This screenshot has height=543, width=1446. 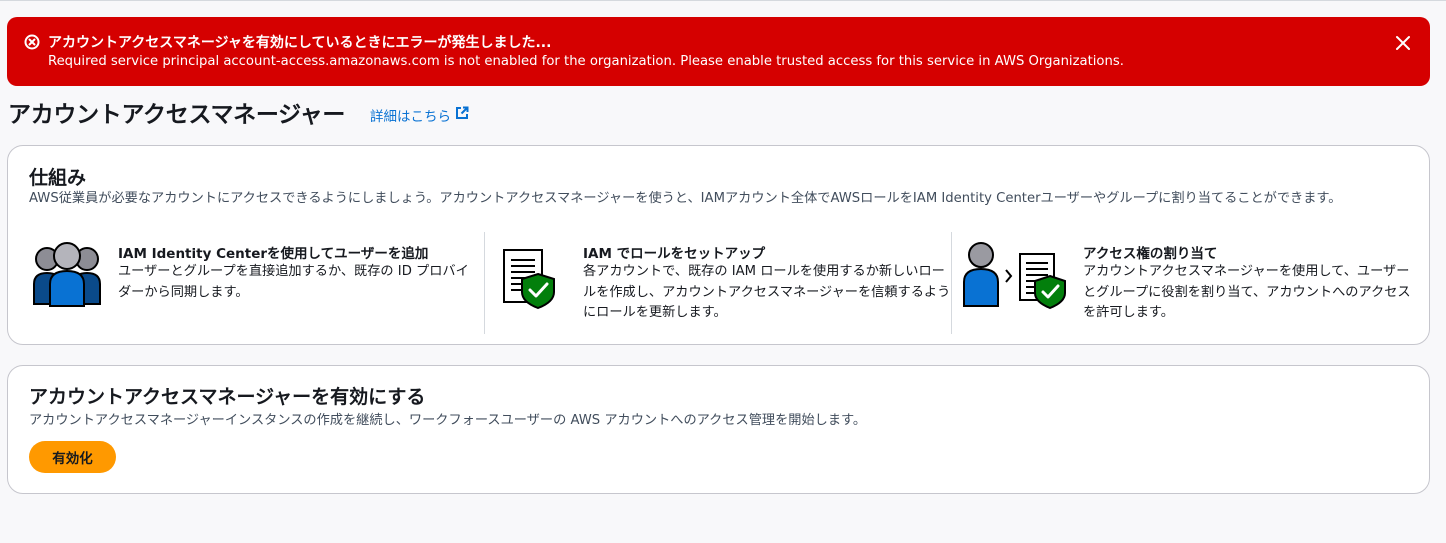 I want to click on step-1-title: IAM Identity Centerを使用してユーザーを追加, so click(x=273, y=254).